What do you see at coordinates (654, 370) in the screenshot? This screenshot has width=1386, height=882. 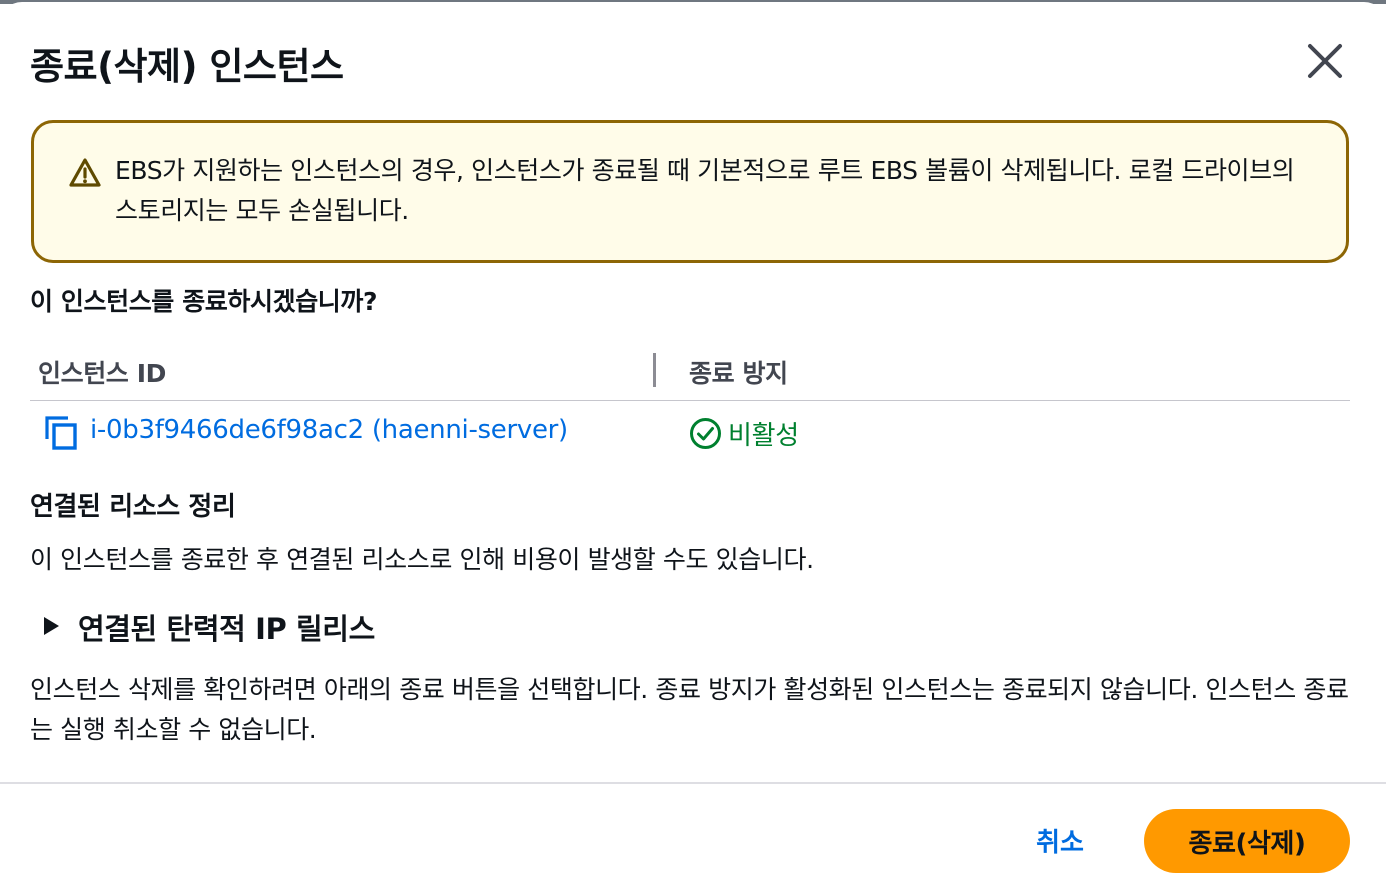 I see `column-divider` at bounding box center [654, 370].